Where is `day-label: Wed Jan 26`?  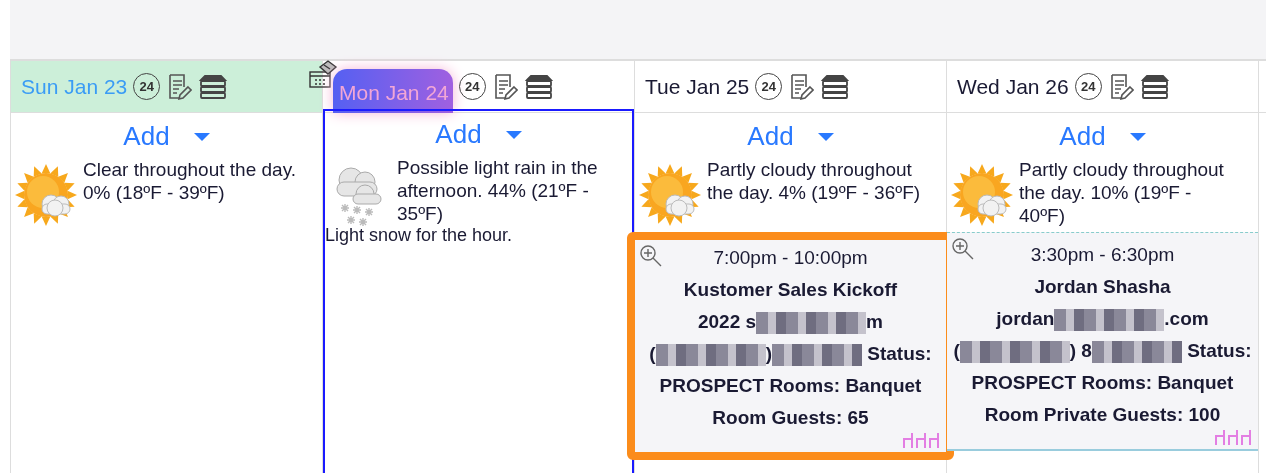
day-label: Wed Jan 26 is located at coordinates (1013, 86).